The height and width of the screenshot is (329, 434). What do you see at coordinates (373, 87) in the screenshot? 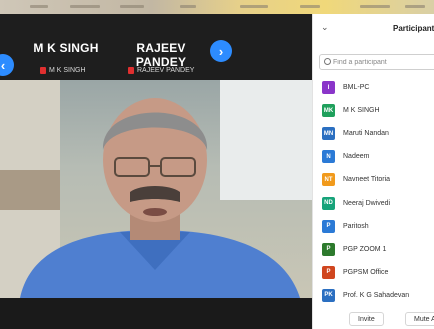
I see `participant-row: I BML-PC` at bounding box center [373, 87].